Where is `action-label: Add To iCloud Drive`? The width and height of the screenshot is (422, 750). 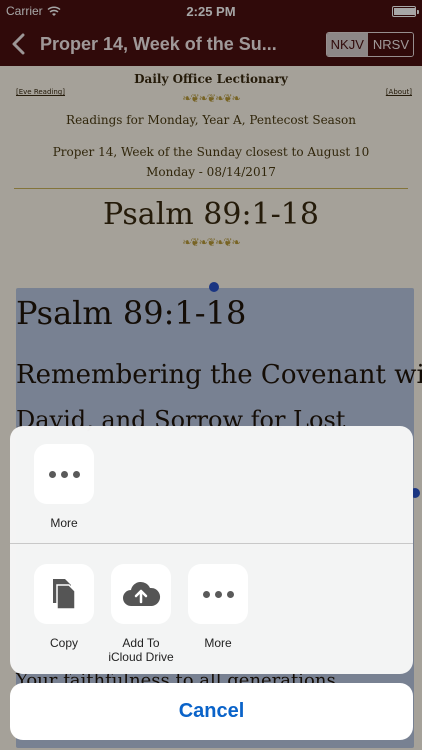
action-label: Add To iCloud Drive is located at coordinates (141, 650).